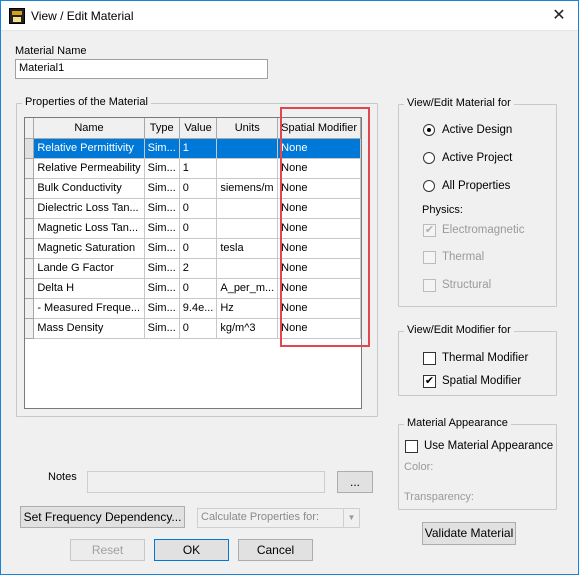 Image resolution: width=579 pixels, height=575 pixels. I want to click on property-units-cell: kg/m^3, so click(247, 328).